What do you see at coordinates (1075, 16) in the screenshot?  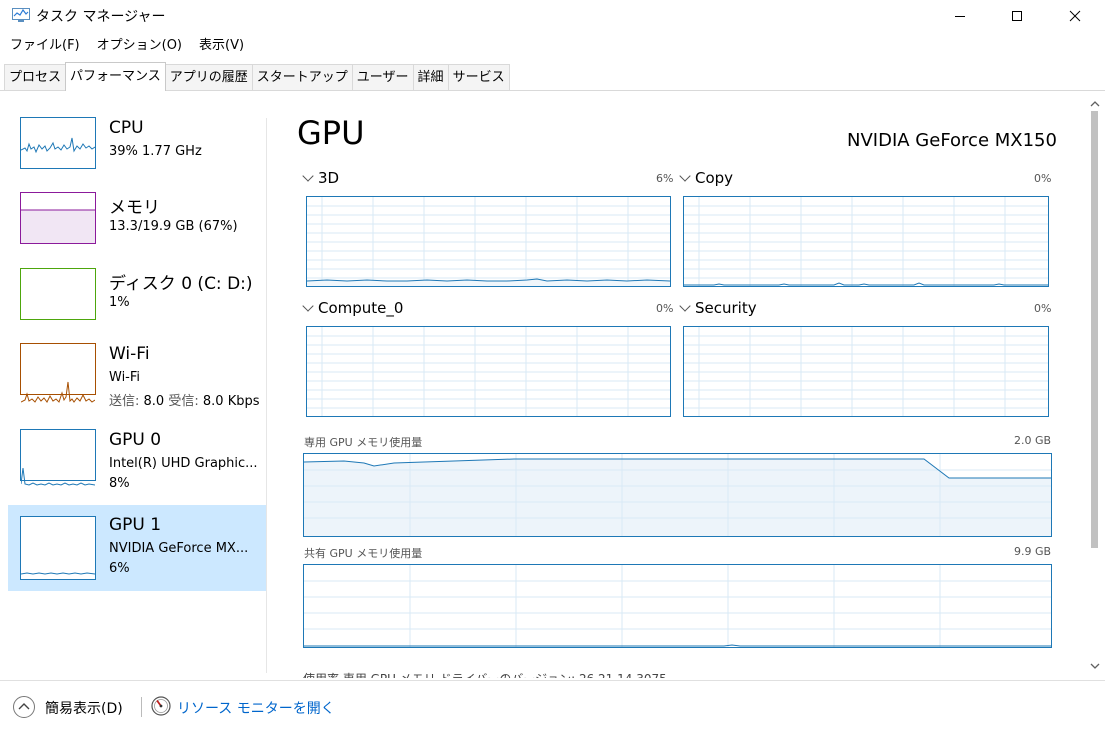 I see `close-button` at bounding box center [1075, 16].